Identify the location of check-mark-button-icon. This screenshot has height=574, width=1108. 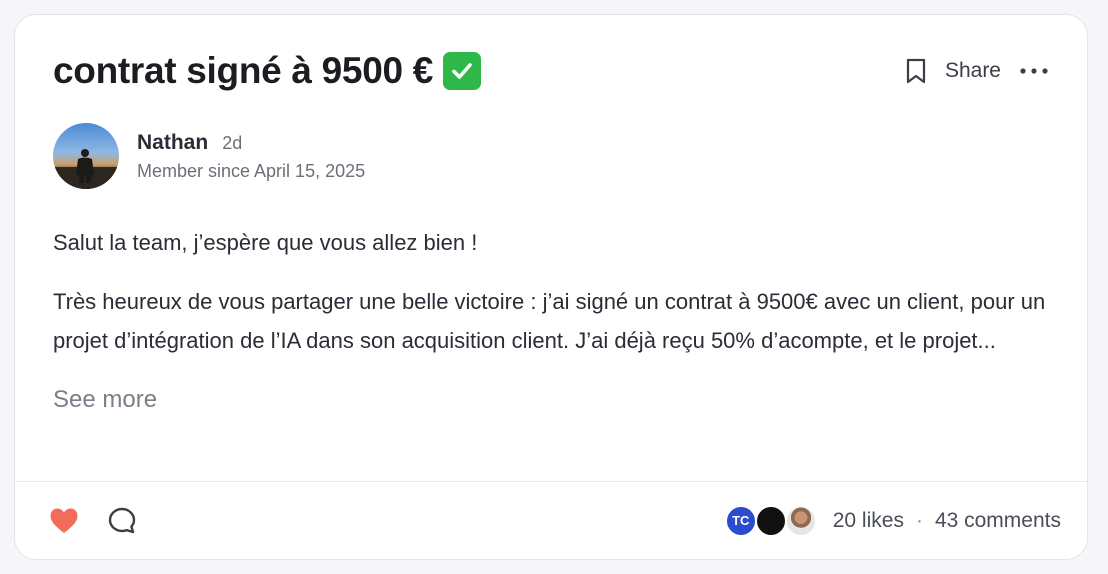
(462, 71).